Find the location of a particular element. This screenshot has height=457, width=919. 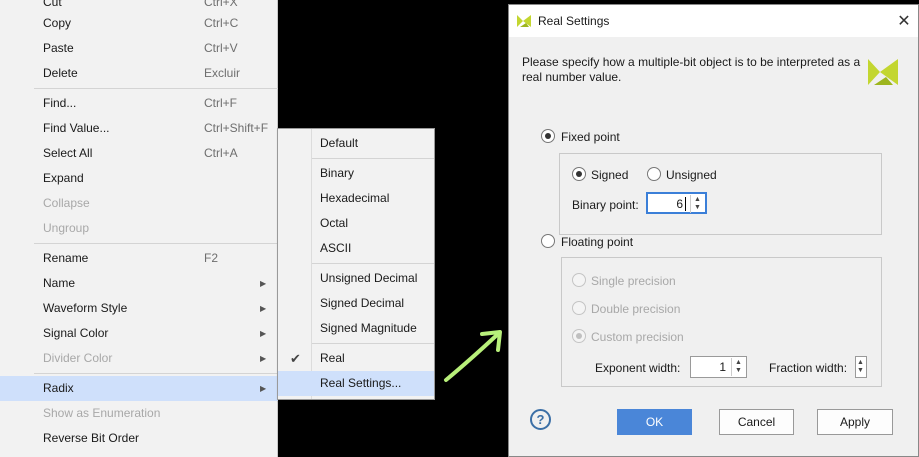

fraction-width-label: Fraction width: is located at coordinates (808, 368).